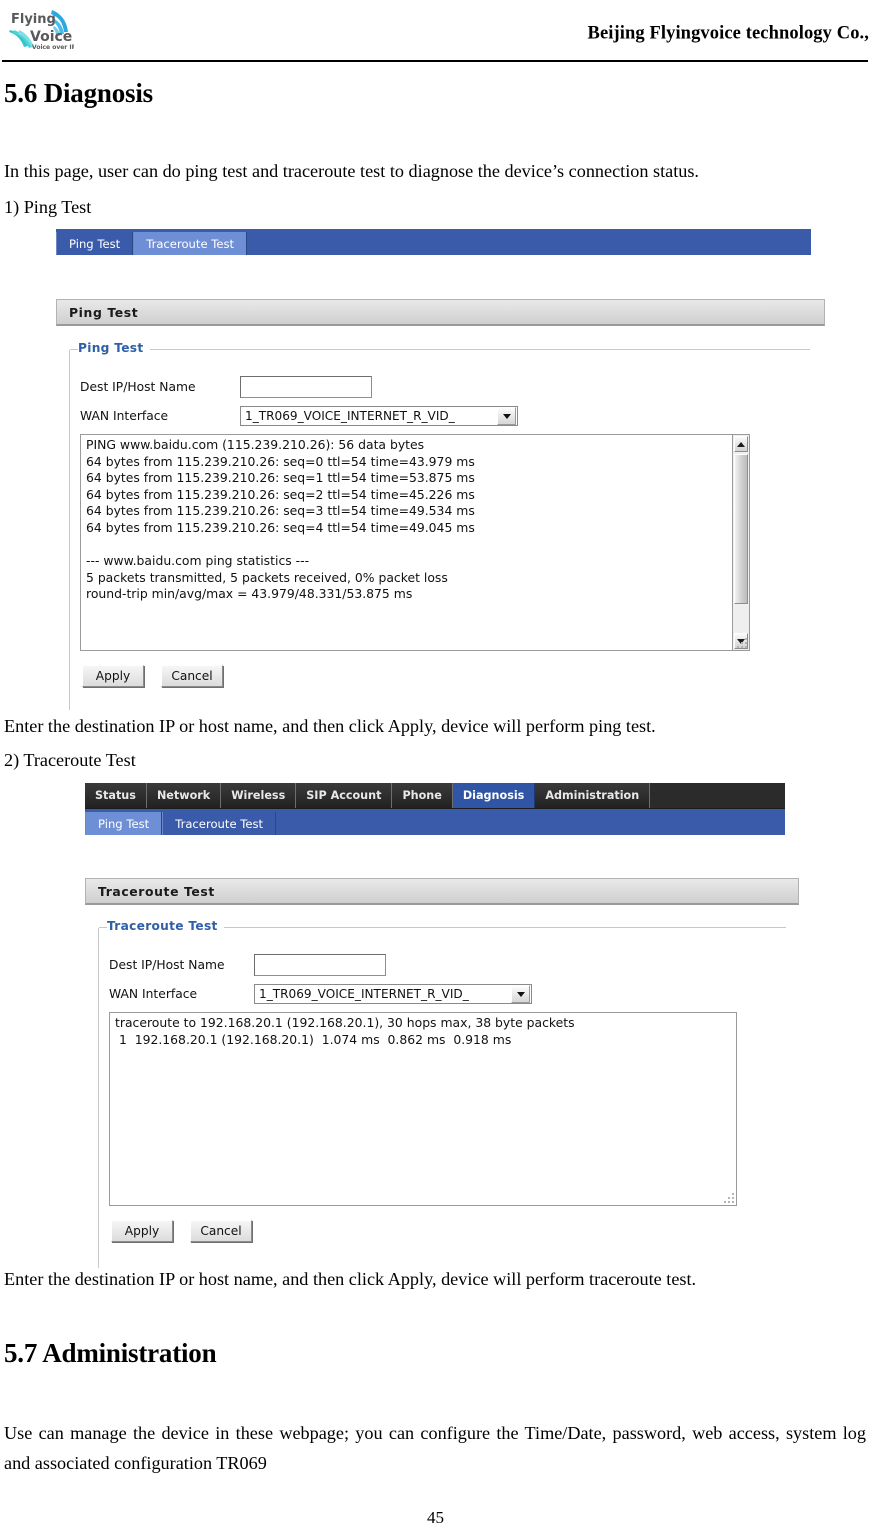  I want to click on list-item-traceroute-test: 2) Traceroute Test, so click(70, 760).